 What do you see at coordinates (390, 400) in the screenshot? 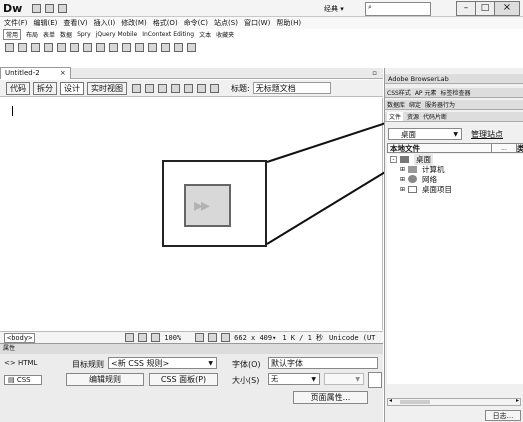
I see `scroll-left-icon: ◂` at bounding box center [390, 400].